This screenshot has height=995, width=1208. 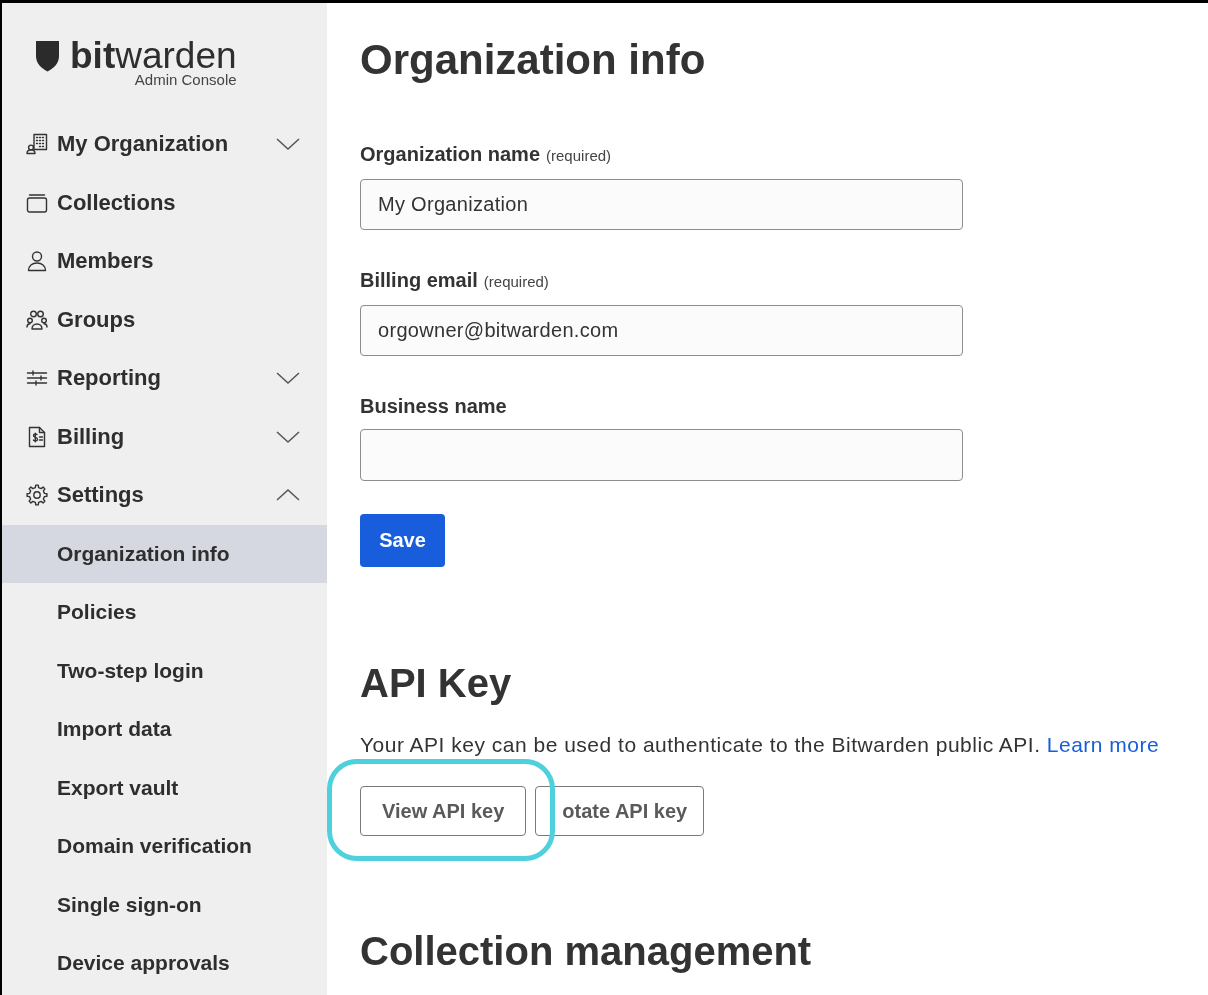 What do you see at coordinates (620, 811) in the screenshot?
I see `api-key-button: otate API key` at bounding box center [620, 811].